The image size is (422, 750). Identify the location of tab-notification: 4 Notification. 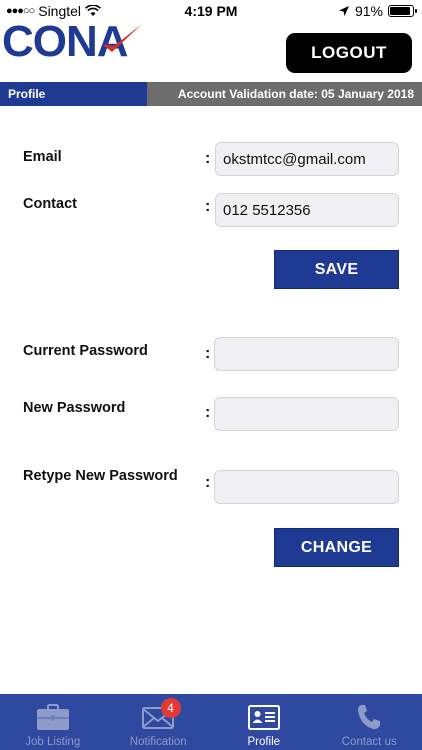
(159, 722).